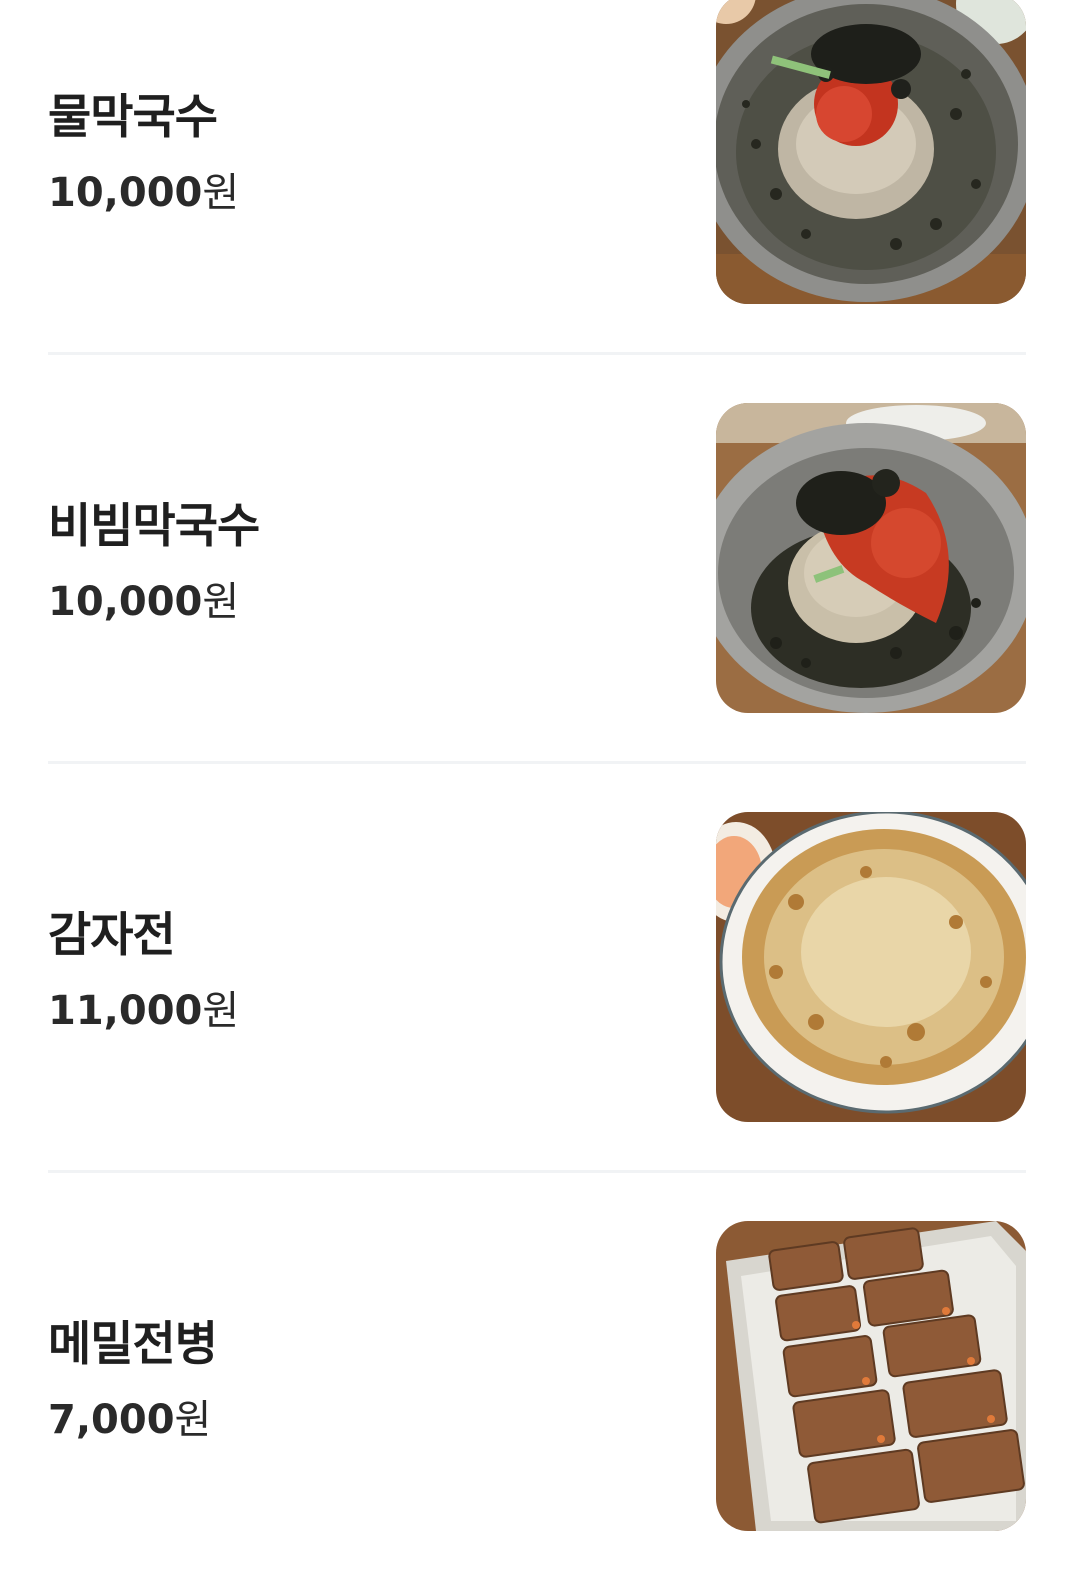 This screenshot has height=1578, width=1080. What do you see at coordinates (125, 1011) in the screenshot?
I see `price-amount: 11,000` at bounding box center [125, 1011].